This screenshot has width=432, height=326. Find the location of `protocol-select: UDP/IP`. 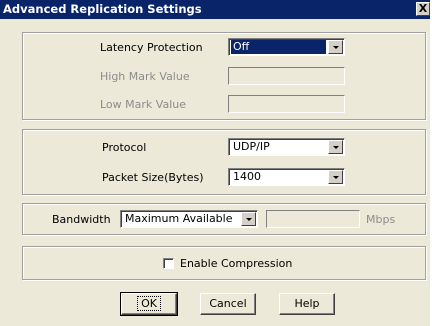

protocol-select: UDP/IP is located at coordinates (286, 147).